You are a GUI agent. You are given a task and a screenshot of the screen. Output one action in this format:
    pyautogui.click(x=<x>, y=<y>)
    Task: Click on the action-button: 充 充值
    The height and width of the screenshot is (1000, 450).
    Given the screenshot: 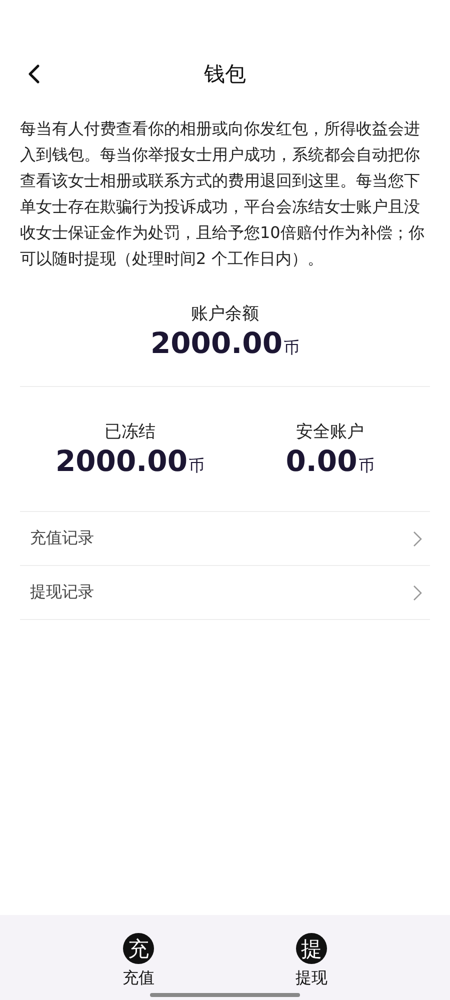 What is the action you would take?
    pyautogui.click(x=138, y=957)
    